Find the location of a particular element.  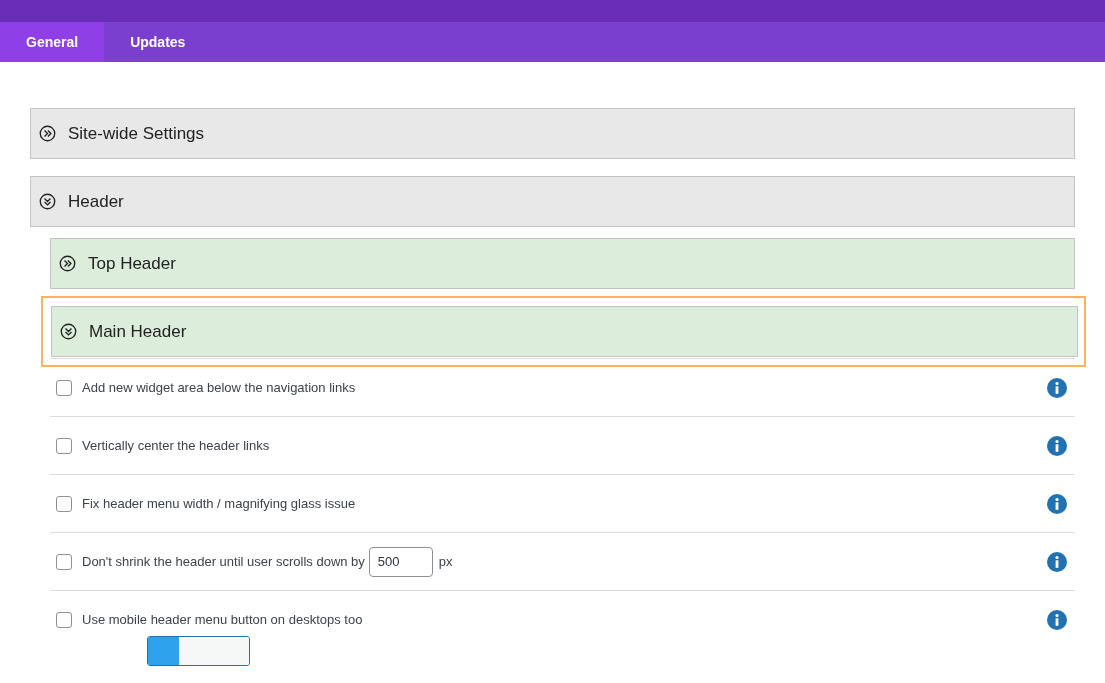

option-label: Fix header menu width / magnifying glass issue is located at coordinates (219, 503).